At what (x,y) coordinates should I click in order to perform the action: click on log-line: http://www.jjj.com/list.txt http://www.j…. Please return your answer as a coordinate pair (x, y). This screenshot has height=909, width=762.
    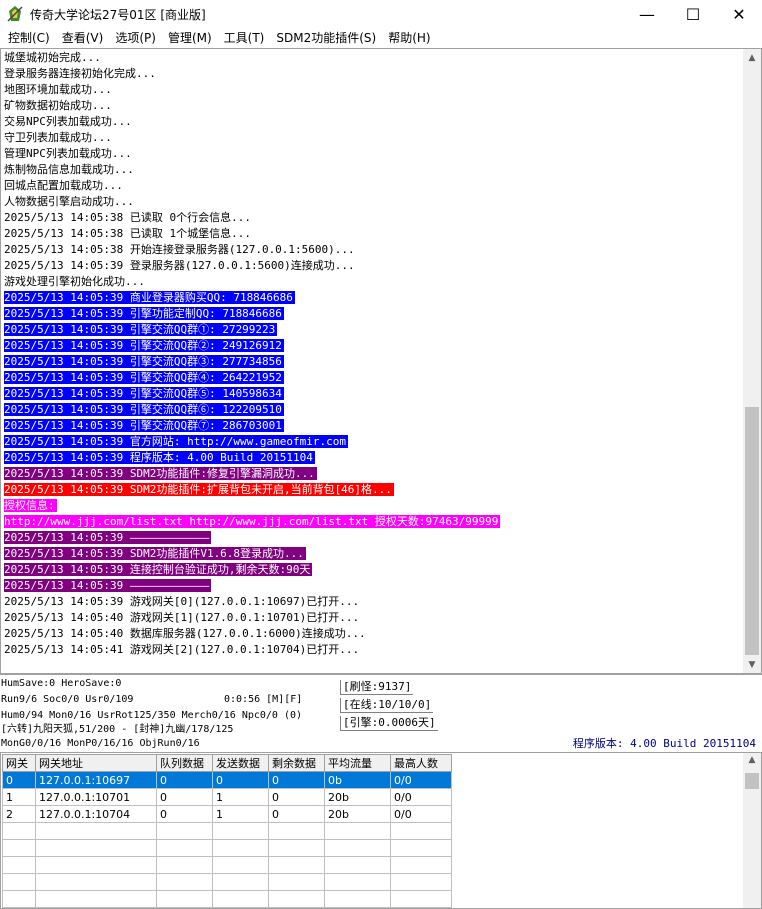
    Looking at the image, I should click on (373, 522).